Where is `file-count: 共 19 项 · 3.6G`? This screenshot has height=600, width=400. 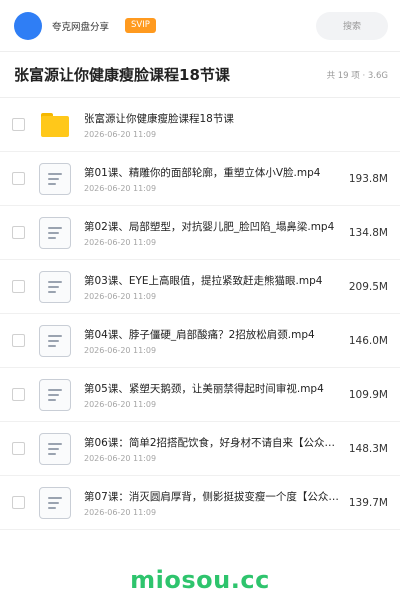
file-count: 共 19 项 · 3.6G is located at coordinates (357, 75).